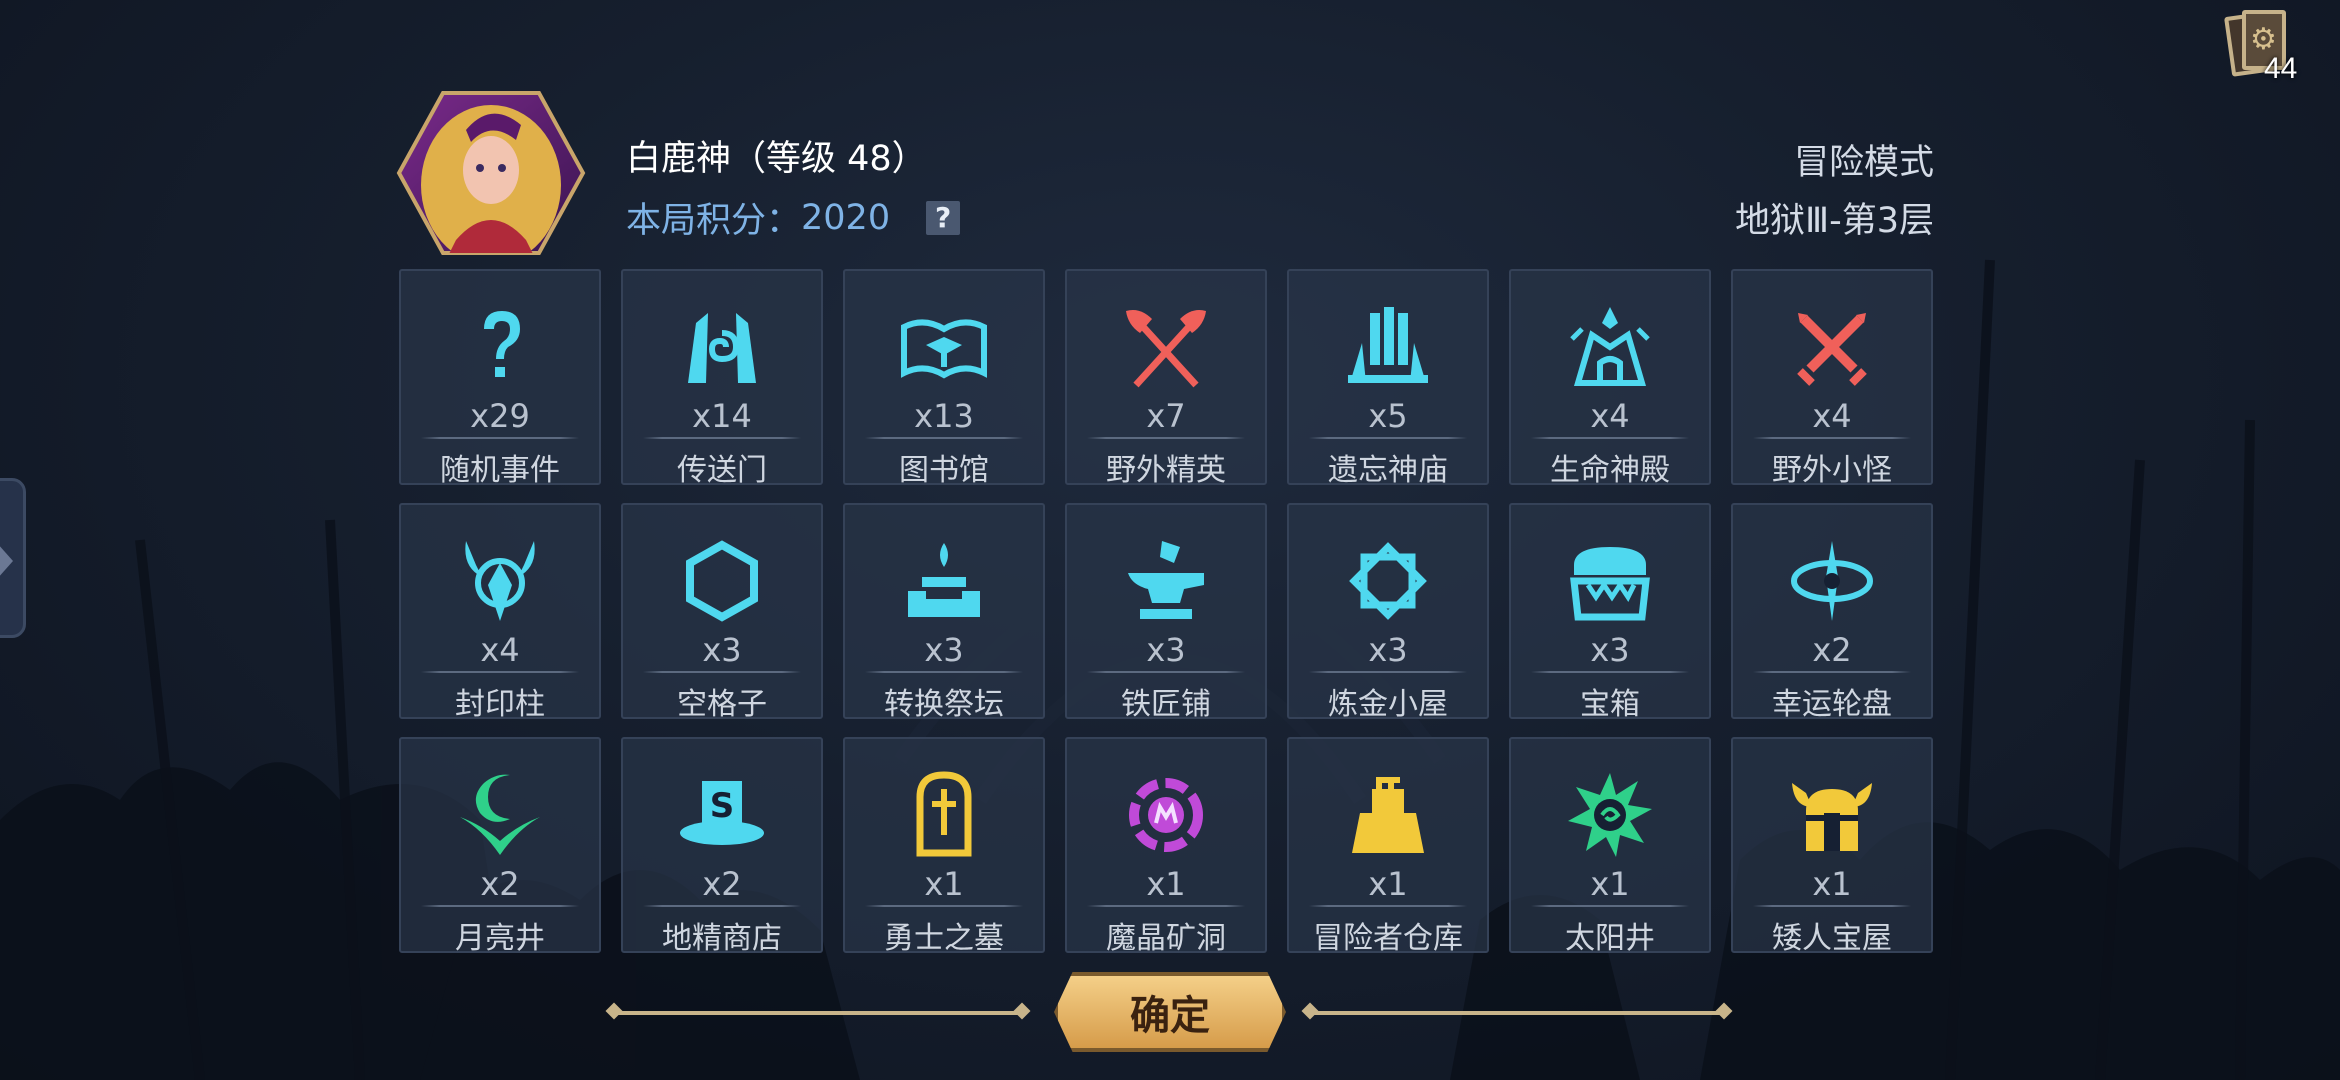  What do you see at coordinates (793, 217) in the screenshot?
I see `score-row: 本局积分： 2020 ?` at bounding box center [793, 217].